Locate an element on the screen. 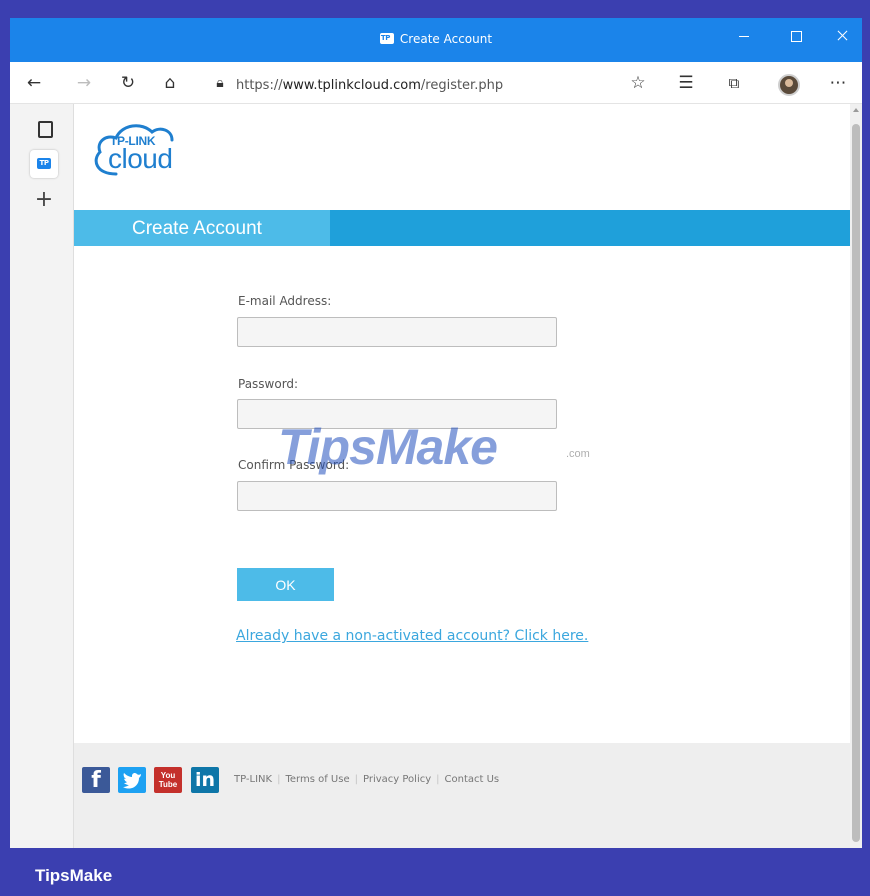  confirm-password-field is located at coordinates (397, 496).